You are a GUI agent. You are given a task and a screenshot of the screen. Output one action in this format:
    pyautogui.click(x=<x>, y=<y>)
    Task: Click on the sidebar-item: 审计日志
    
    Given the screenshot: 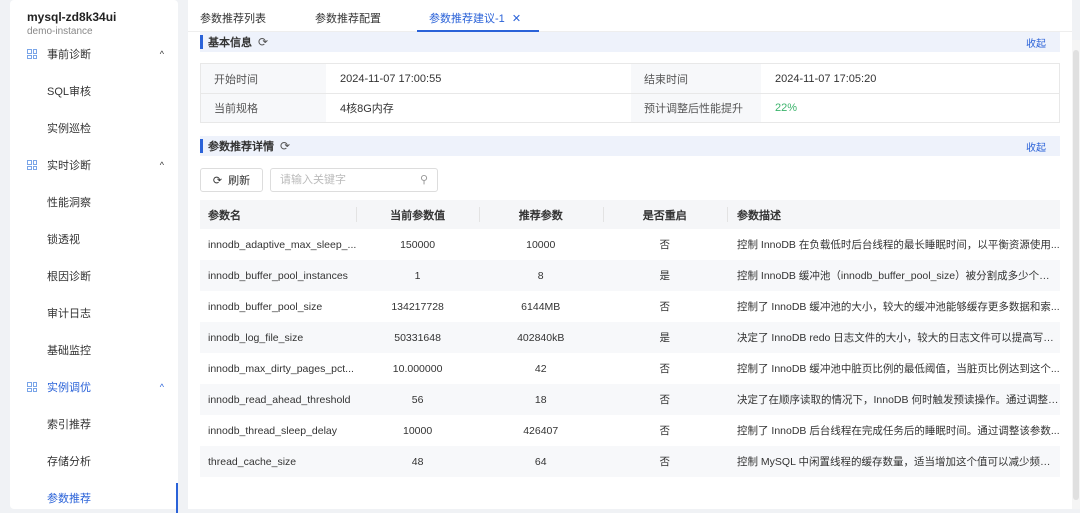 What is the action you would take?
    pyautogui.click(x=94, y=313)
    